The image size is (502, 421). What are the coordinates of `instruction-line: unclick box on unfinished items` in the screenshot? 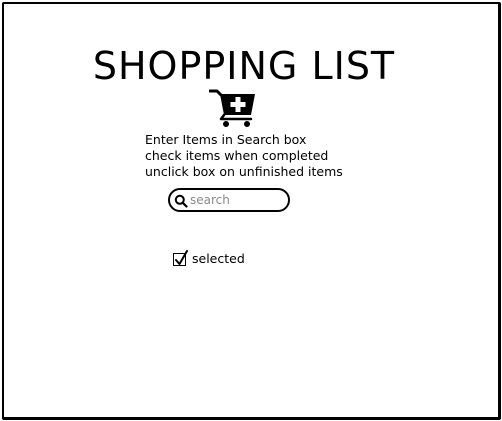 It's located at (244, 171).